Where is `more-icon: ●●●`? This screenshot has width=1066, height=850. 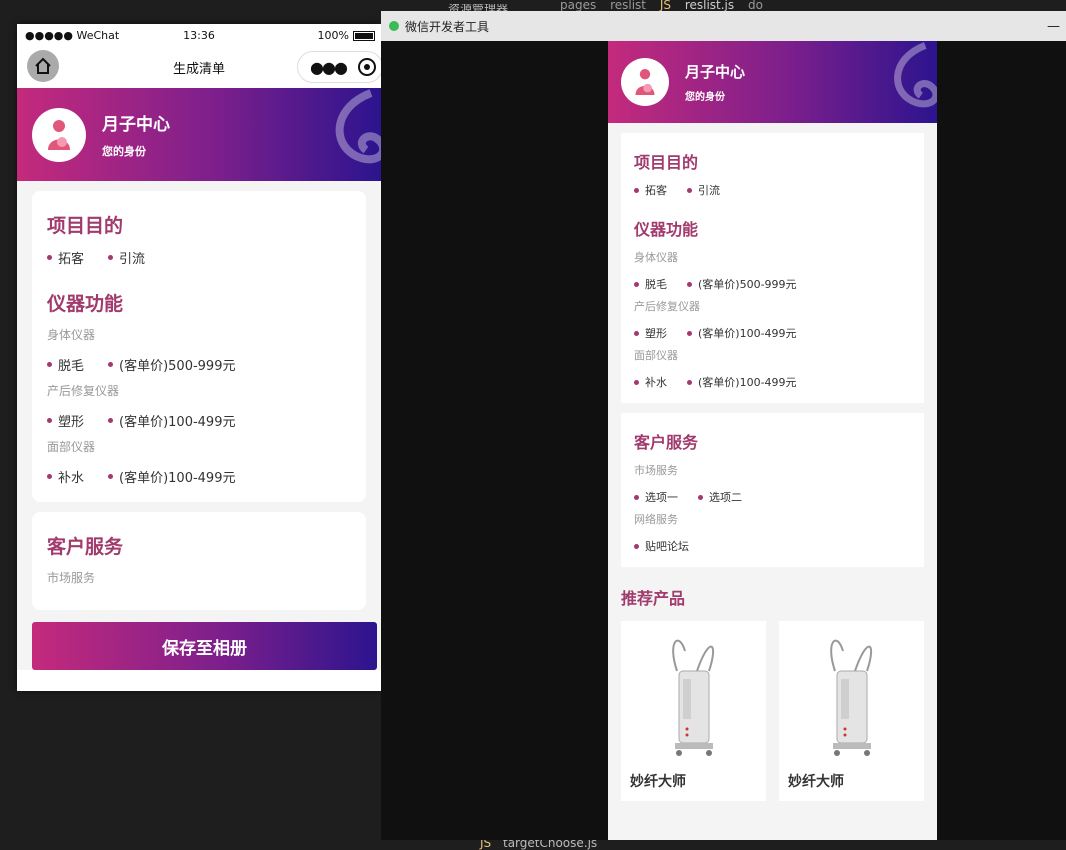
more-icon: ●●● is located at coordinates (329, 67).